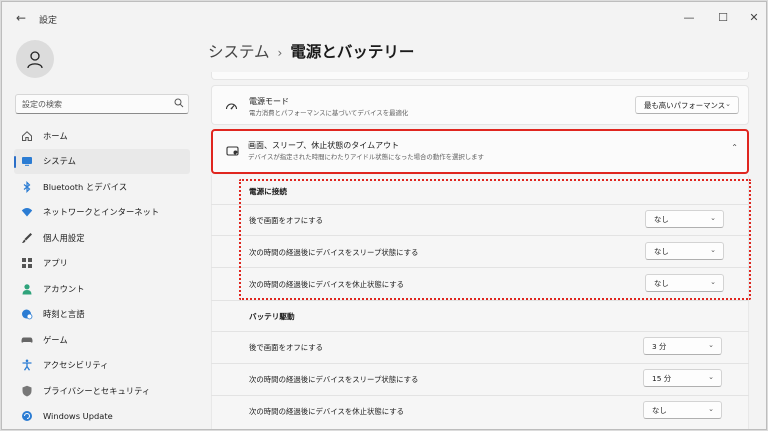  What do you see at coordinates (27, 238) in the screenshot?
I see `brush-icon` at bounding box center [27, 238].